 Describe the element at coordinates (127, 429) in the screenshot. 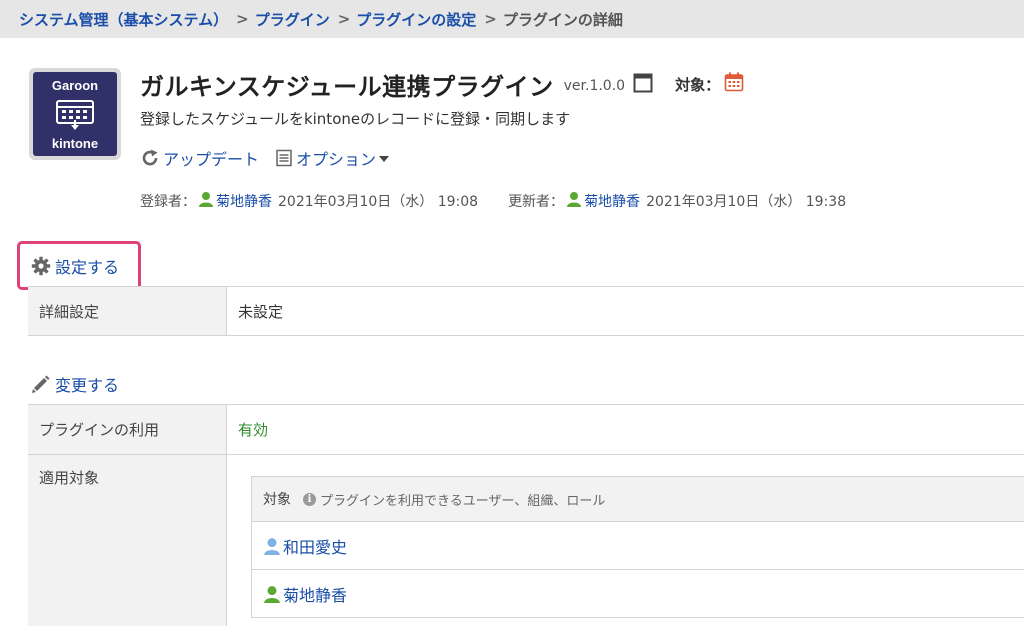

I see `plugin-usage-label: プラグインの利用` at that location.